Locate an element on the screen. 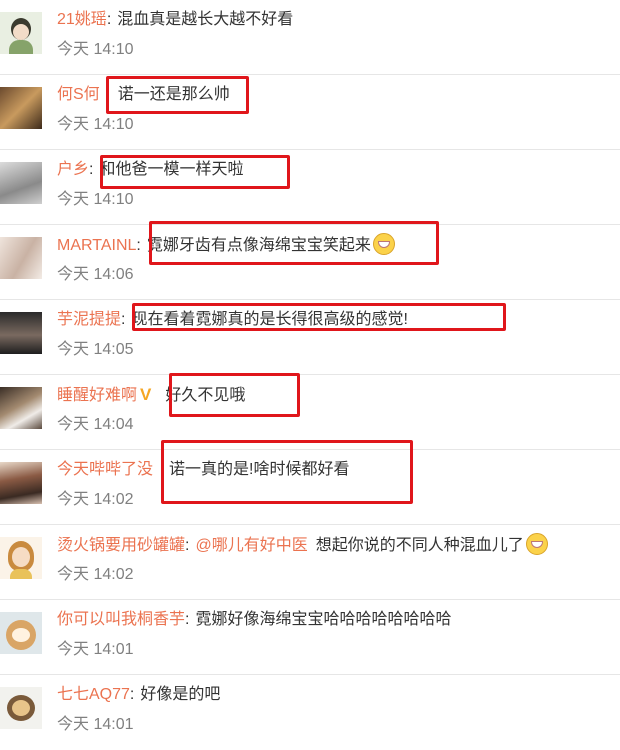  username-link: 七七AQ77 is located at coordinates (93, 694).